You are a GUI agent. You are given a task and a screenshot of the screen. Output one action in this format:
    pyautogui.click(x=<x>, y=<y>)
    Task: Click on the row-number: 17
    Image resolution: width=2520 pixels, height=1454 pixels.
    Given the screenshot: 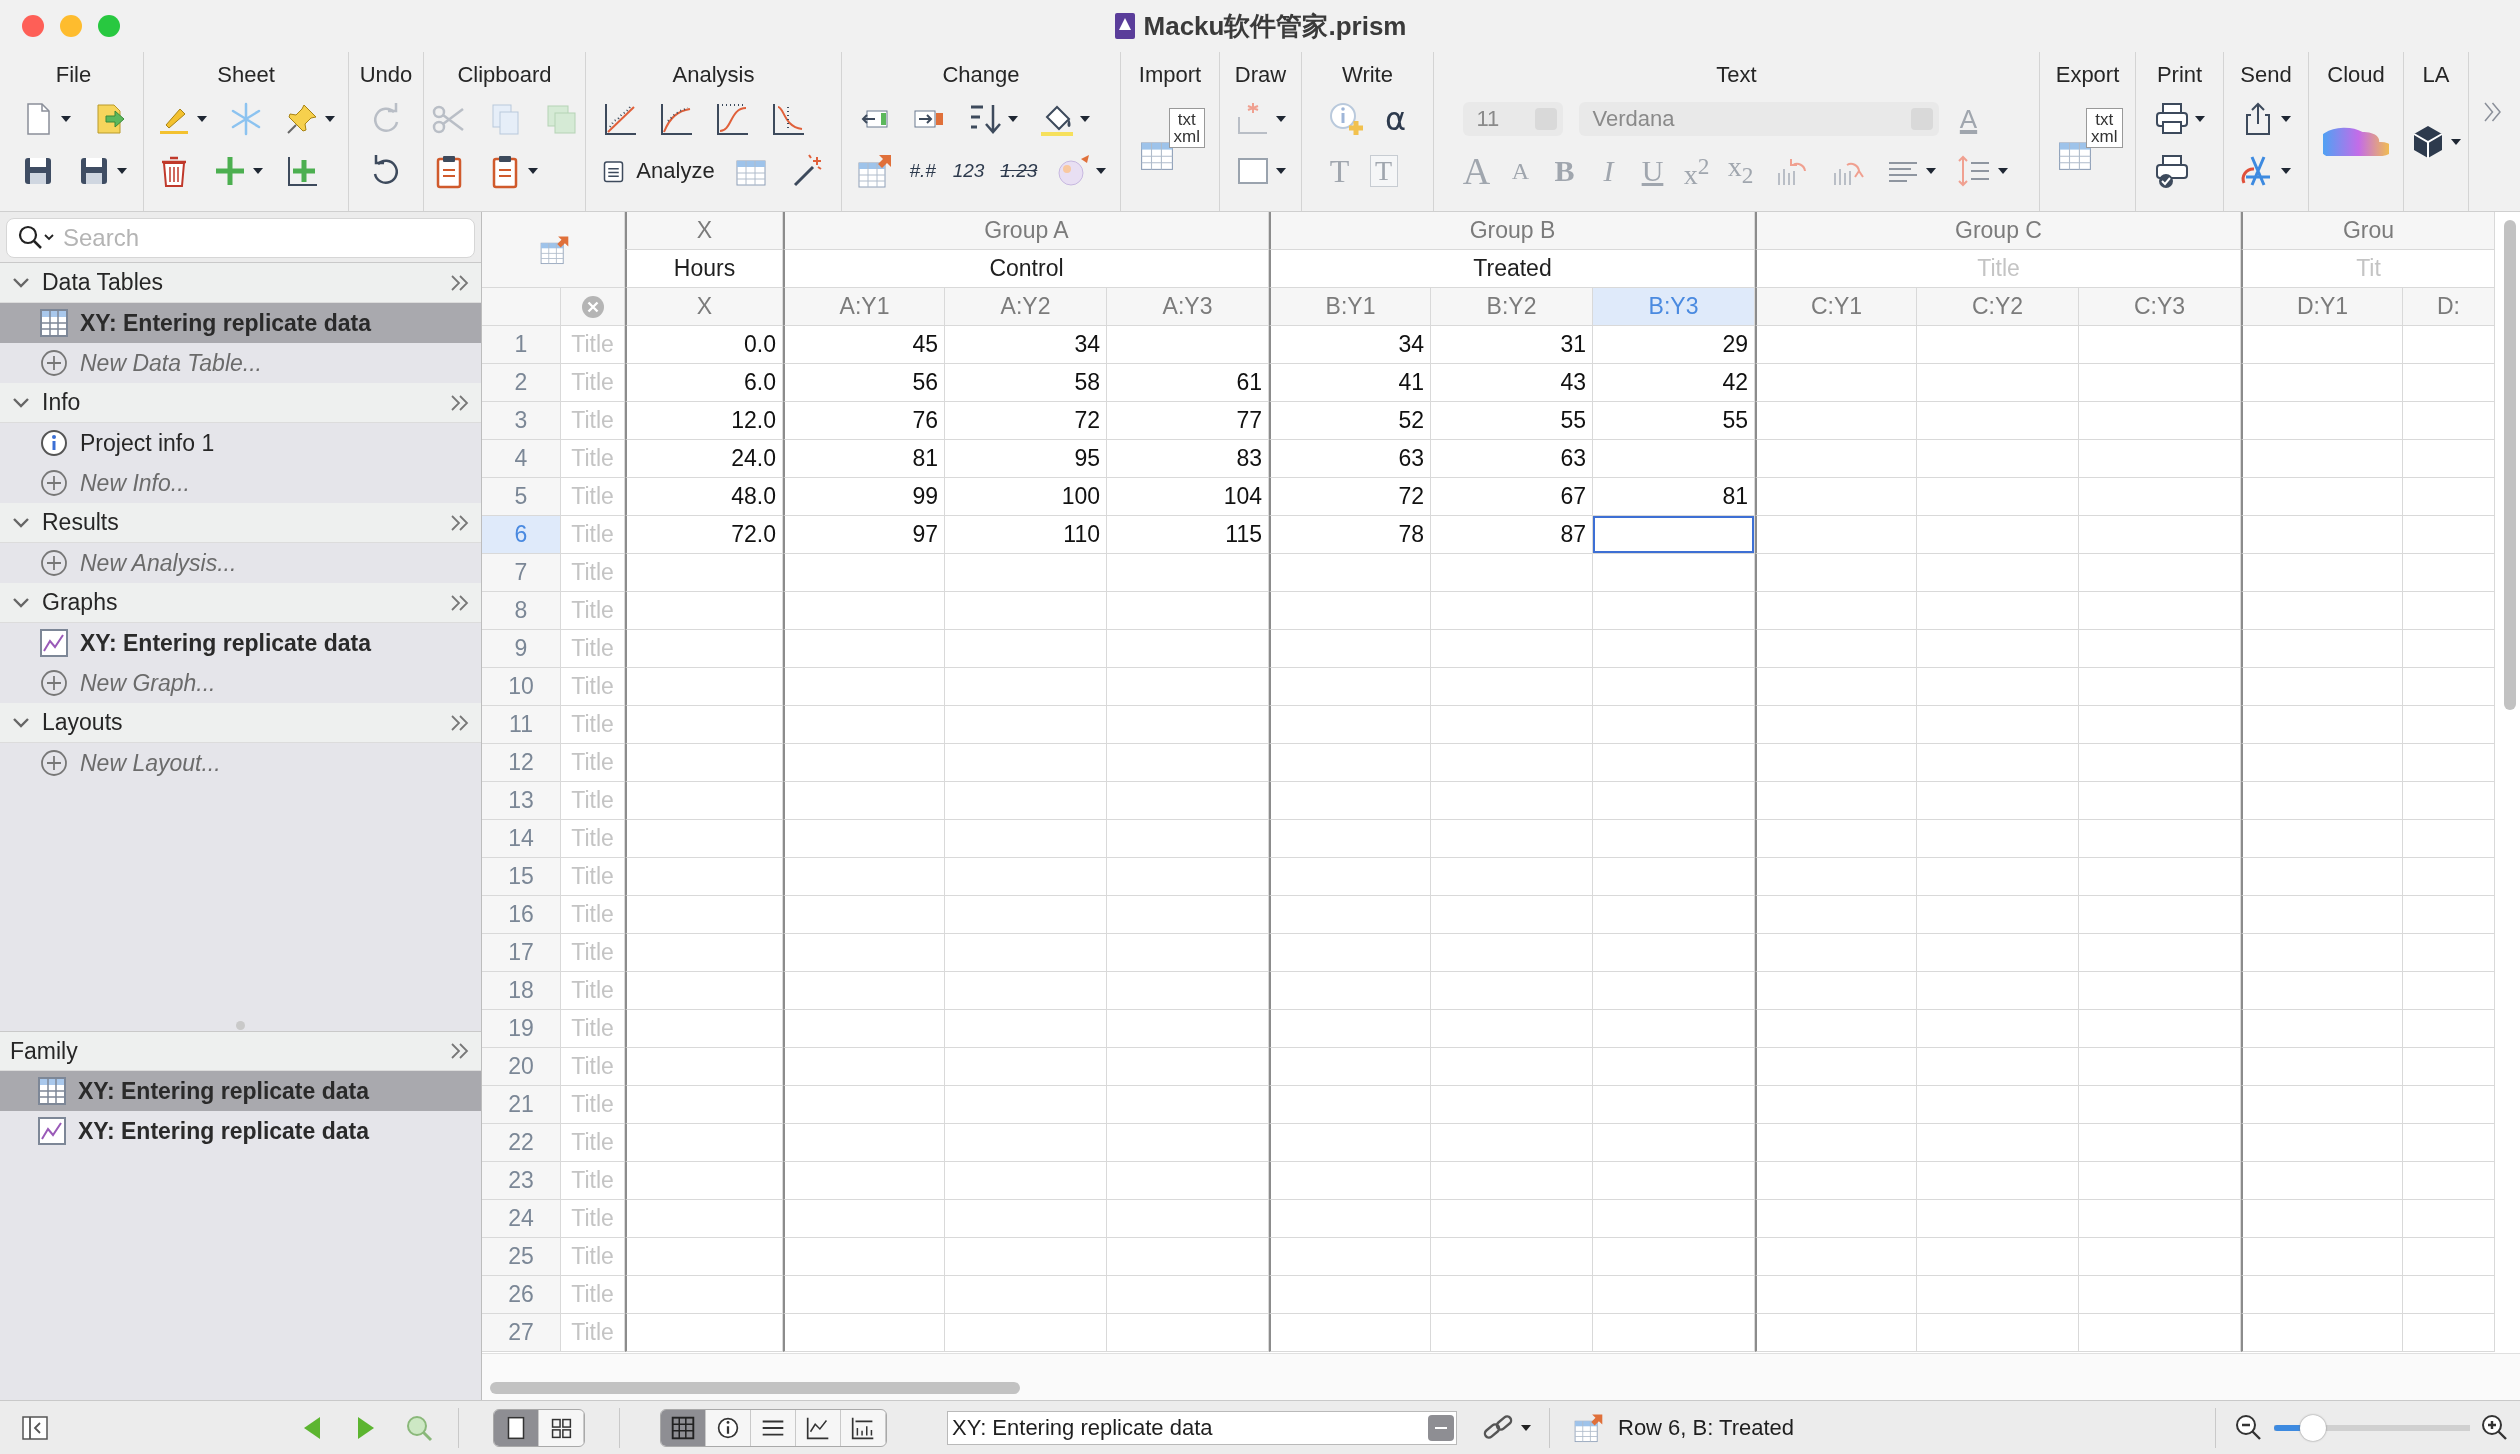 What is the action you would take?
    pyautogui.click(x=521, y=953)
    